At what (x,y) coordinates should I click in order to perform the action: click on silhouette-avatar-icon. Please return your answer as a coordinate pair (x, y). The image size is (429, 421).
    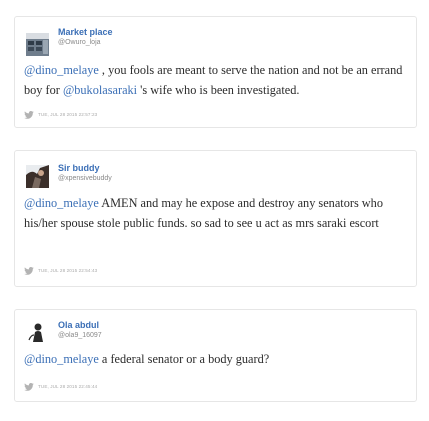
    Looking at the image, I should click on (37, 331).